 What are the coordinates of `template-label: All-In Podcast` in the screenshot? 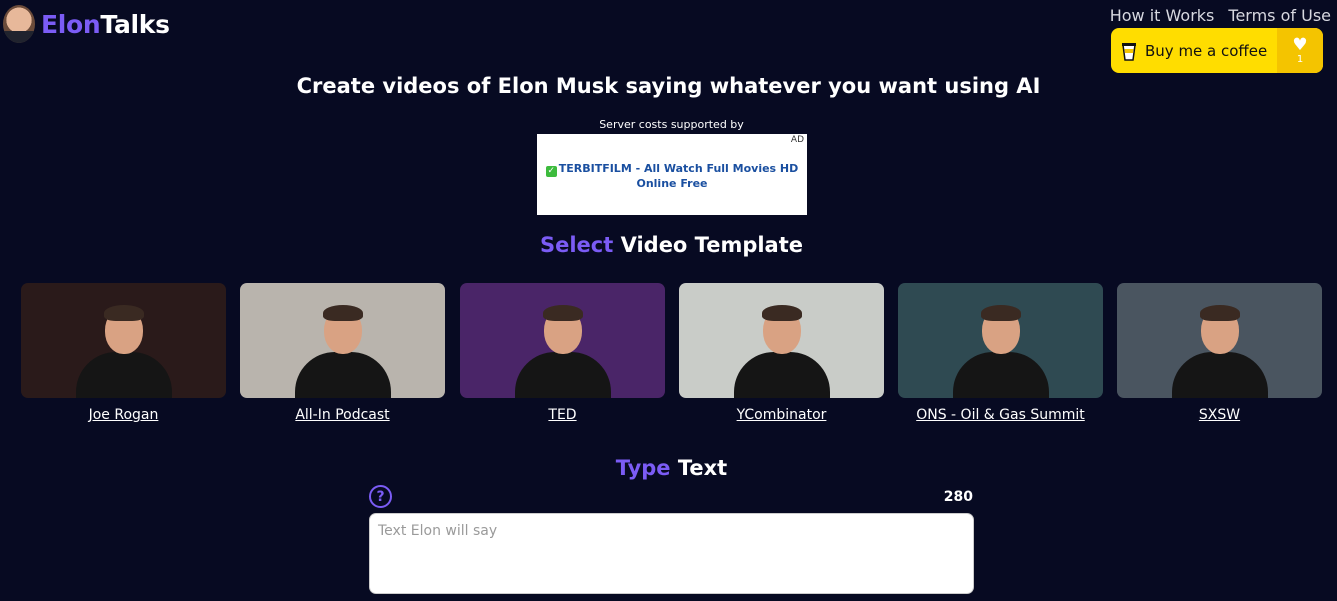 It's located at (342, 415).